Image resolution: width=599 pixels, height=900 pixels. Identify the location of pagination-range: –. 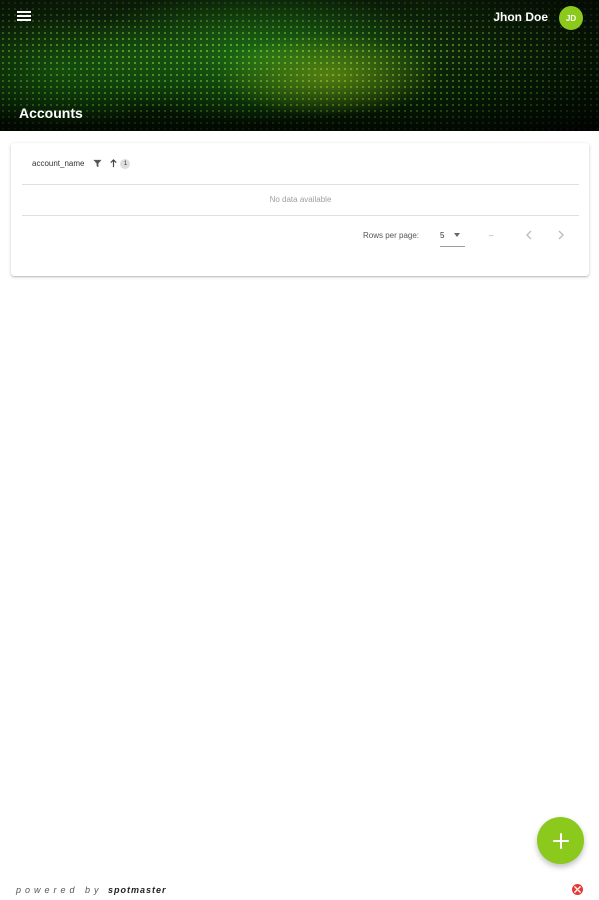
(491, 235).